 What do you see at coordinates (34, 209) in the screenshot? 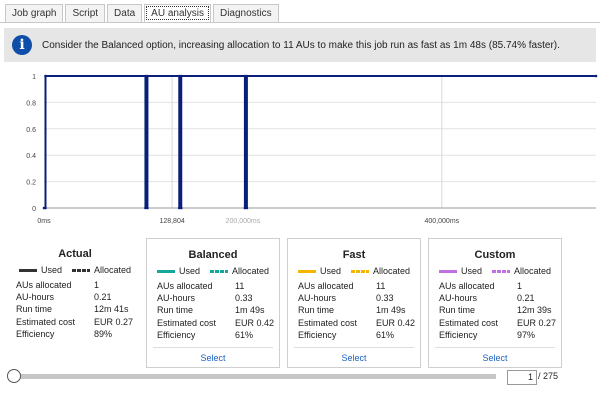
I see `y-tick-label: 0` at bounding box center [34, 209].